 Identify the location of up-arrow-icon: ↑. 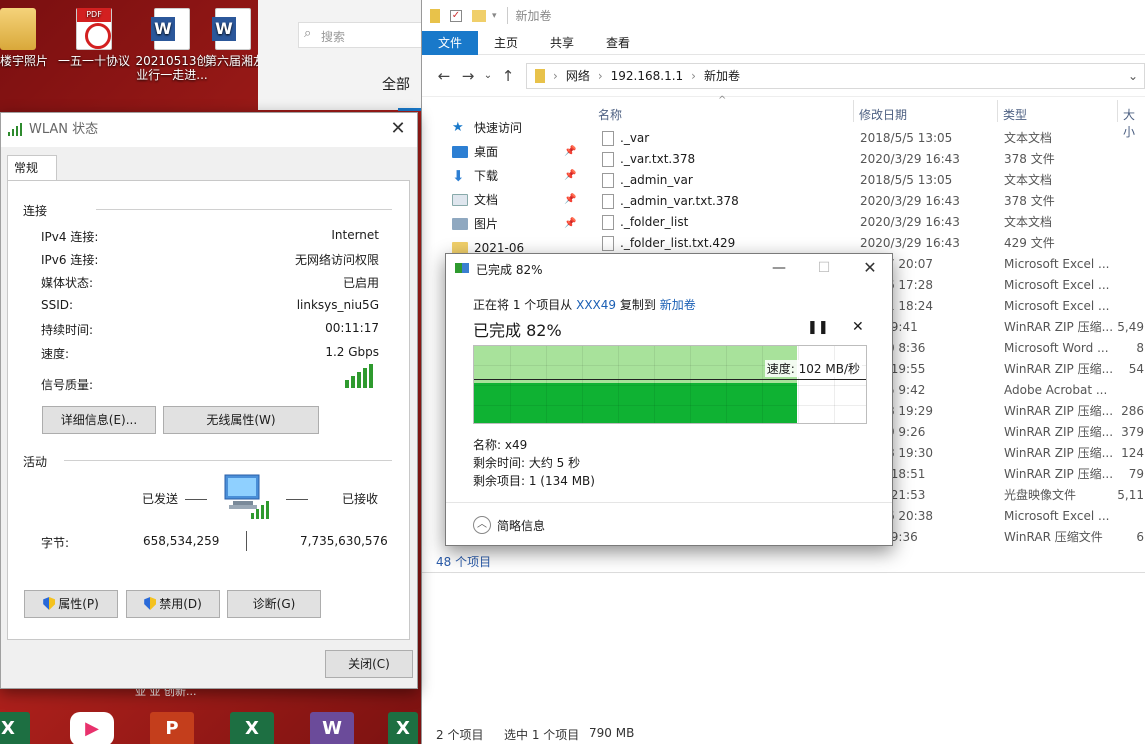
(508, 76).